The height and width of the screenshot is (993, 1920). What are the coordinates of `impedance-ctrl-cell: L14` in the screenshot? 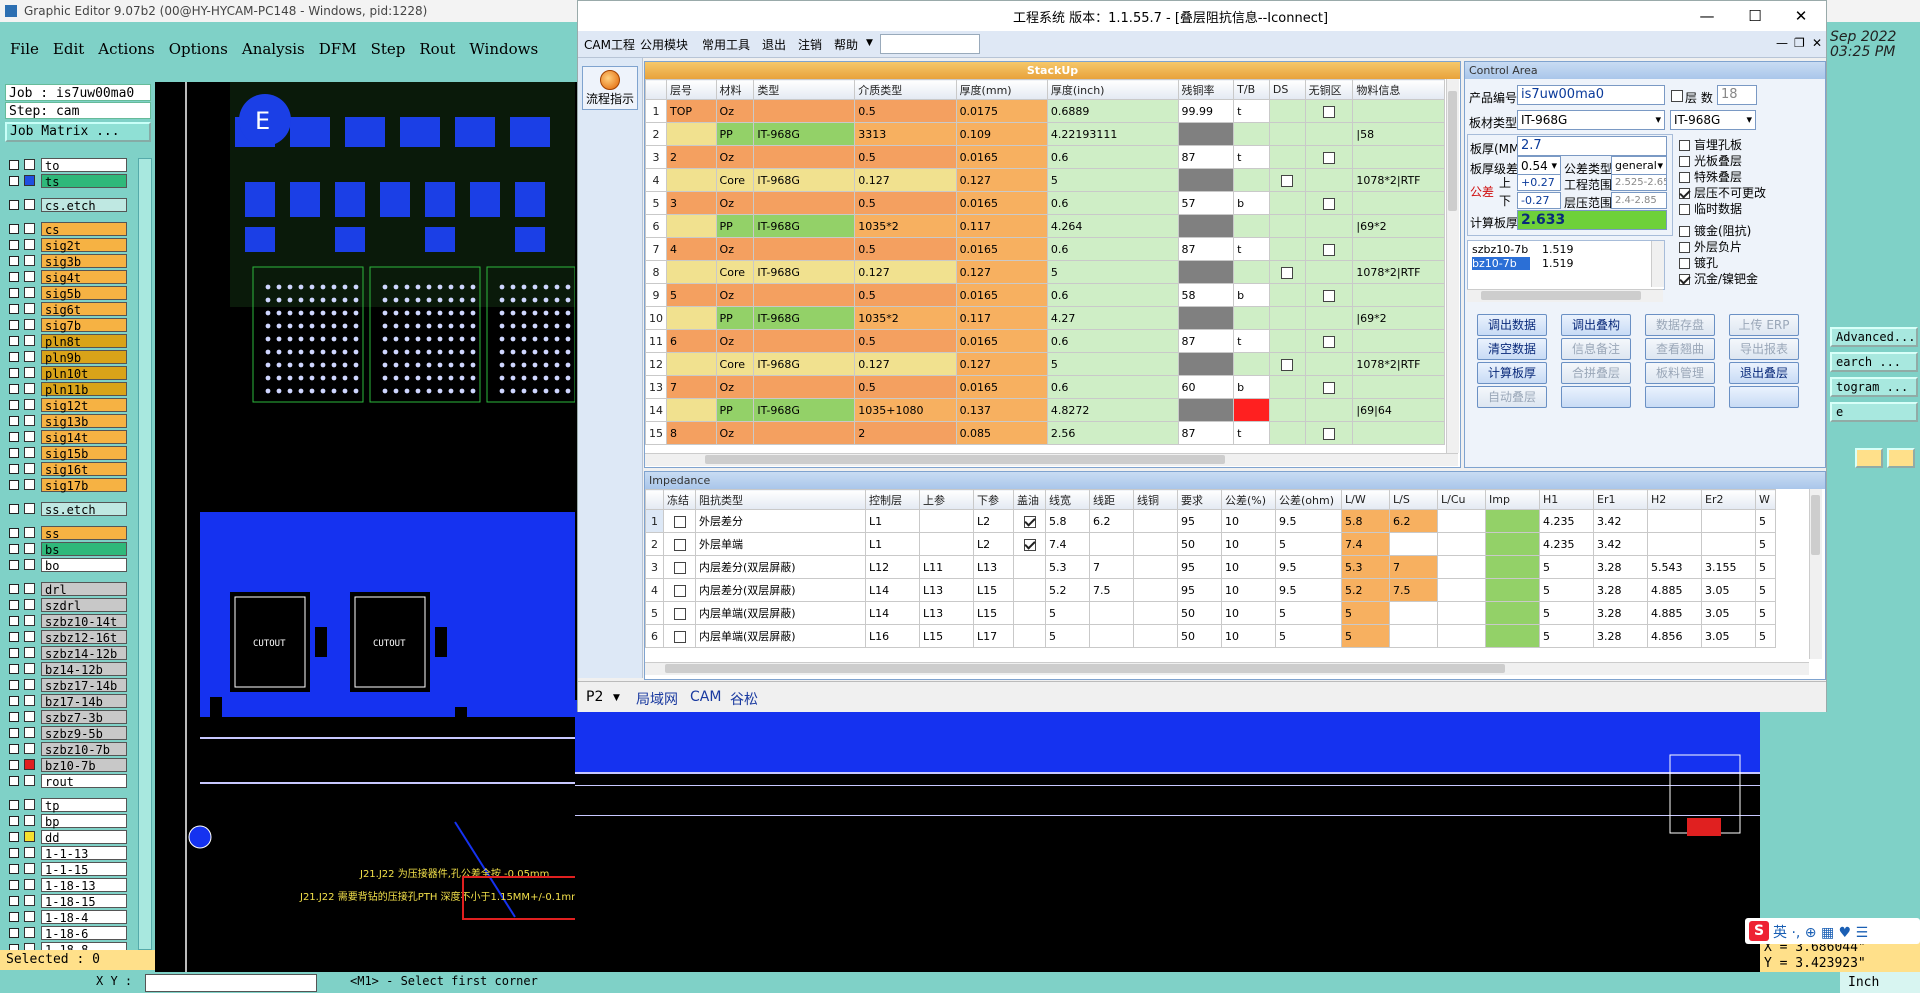 It's located at (892, 613).